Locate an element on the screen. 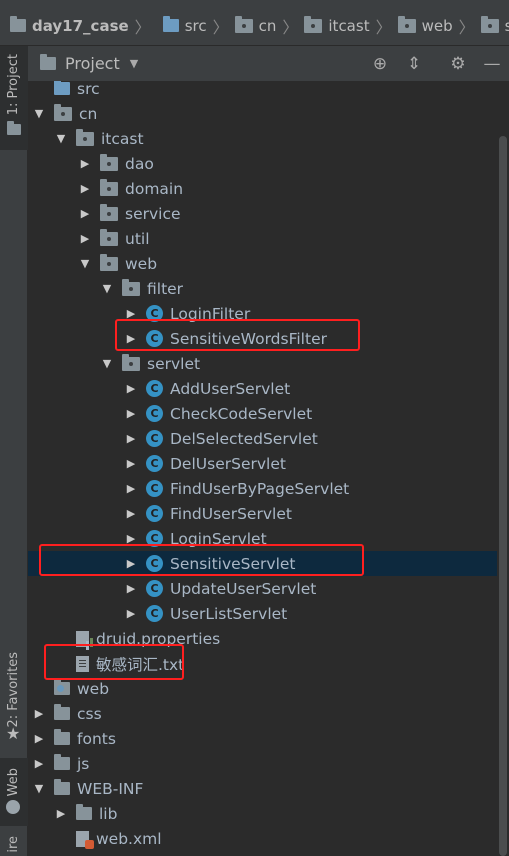 The width and height of the screenshot is (509, 856). tree-scrollbar is located at coordinates (503, 468).